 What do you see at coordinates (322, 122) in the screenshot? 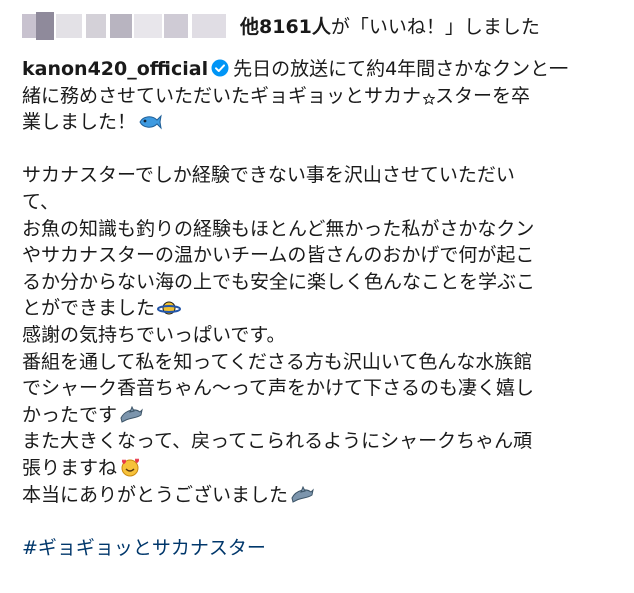
I see `caption-line-3: 業しました！` at bounding box center [322, 122].